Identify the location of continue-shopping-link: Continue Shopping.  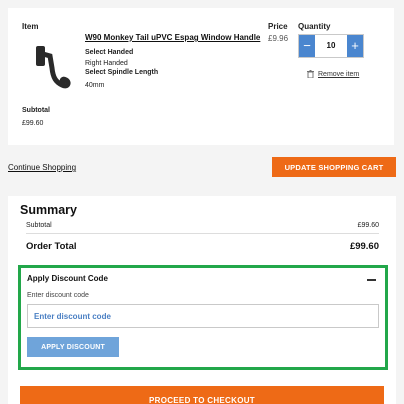
(42, 167).